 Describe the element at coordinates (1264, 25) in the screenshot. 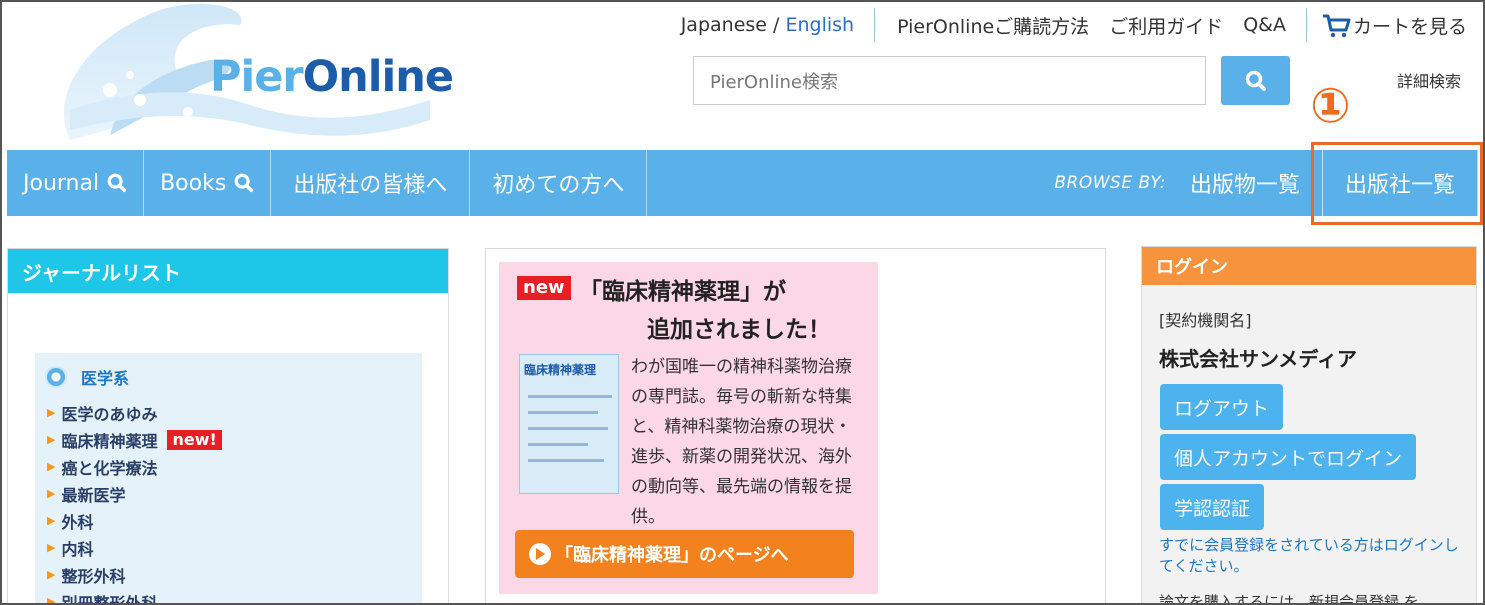

I see `qa-link: Q&A` at that location.